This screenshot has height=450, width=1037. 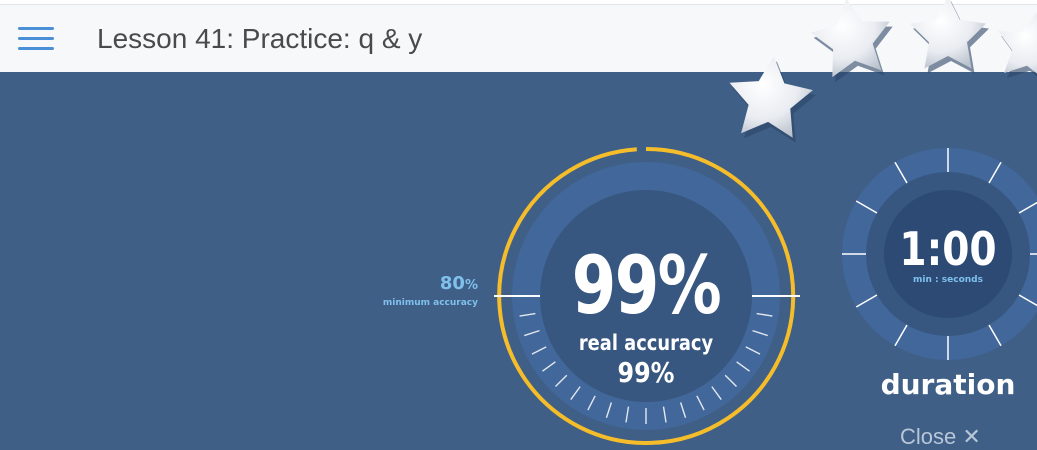 What do you see at coordinates (940, 437) in the screenshot?
I see `close-button: Close ✕` at bounding box center [940, 437].